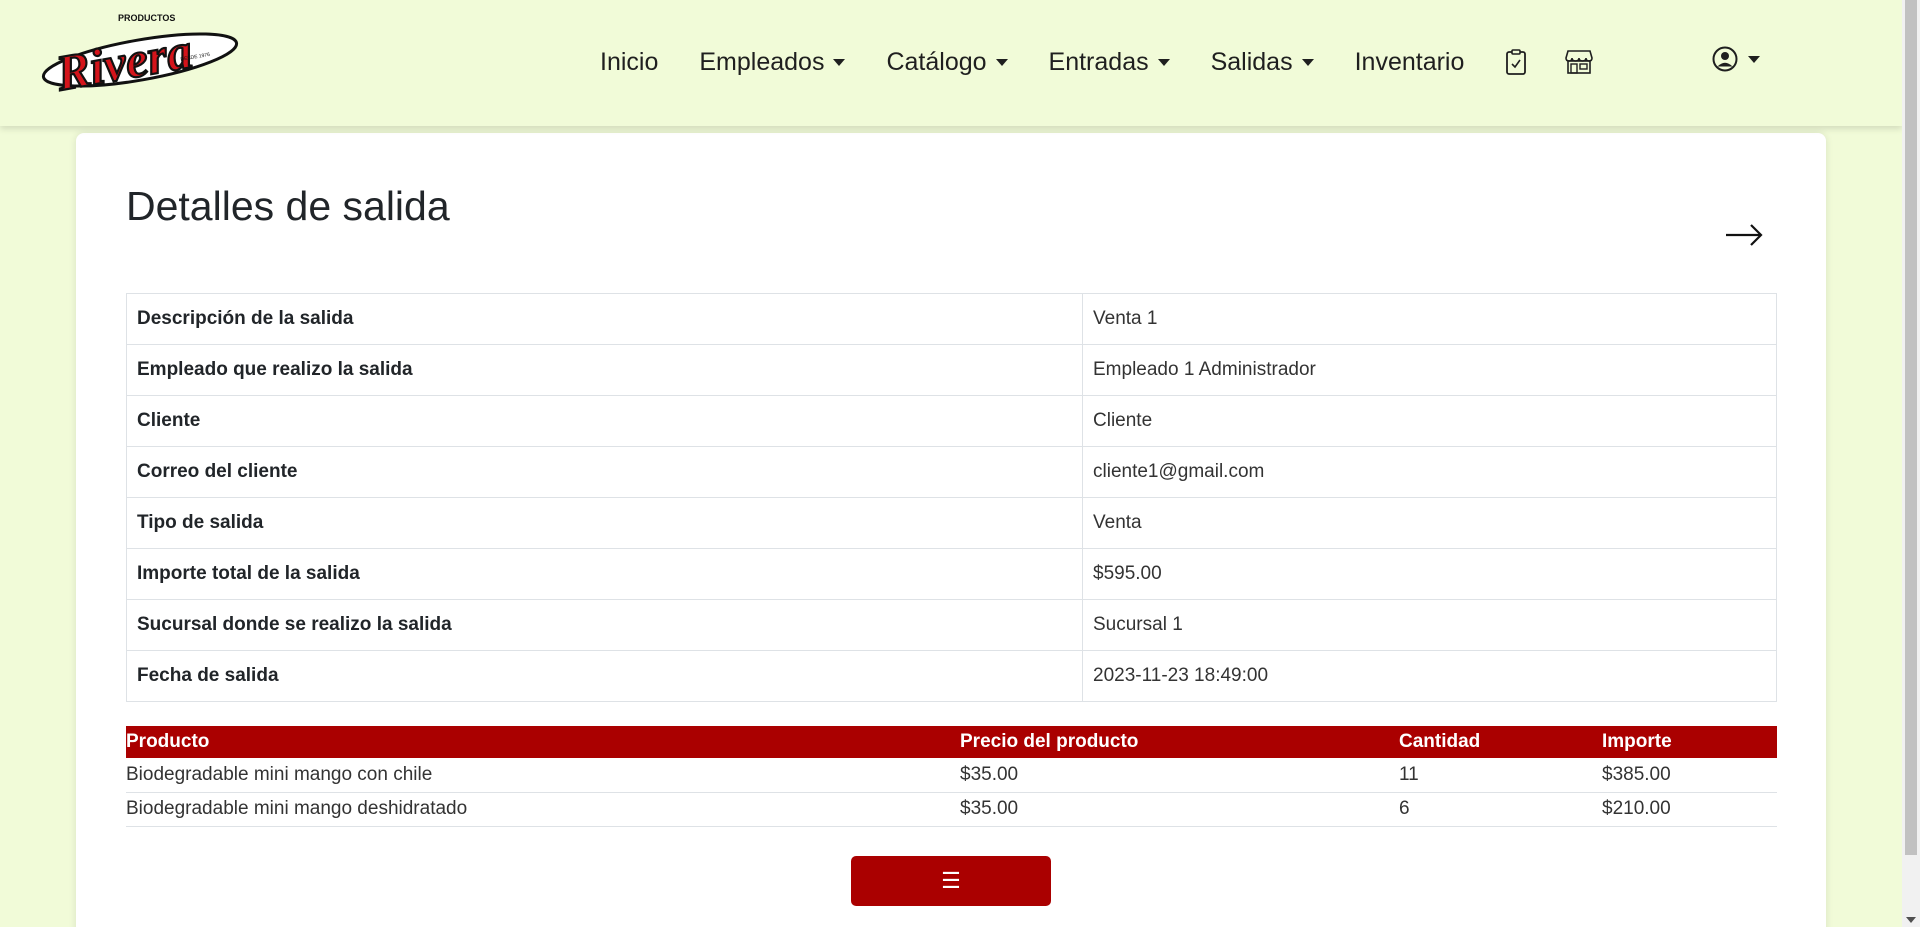 The width and height of the screenshot is (1920, 927). I want to click on detail-label: Importe total de la salida, so click(604, 574).